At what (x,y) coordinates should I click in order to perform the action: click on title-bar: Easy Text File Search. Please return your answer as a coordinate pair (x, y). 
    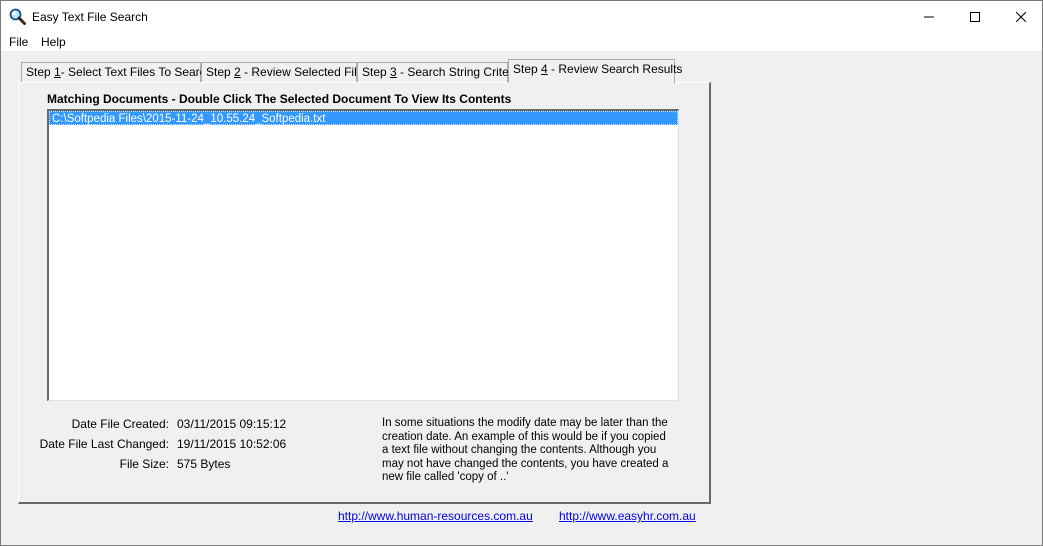
    Looking at the image, I should click on (521, 16).